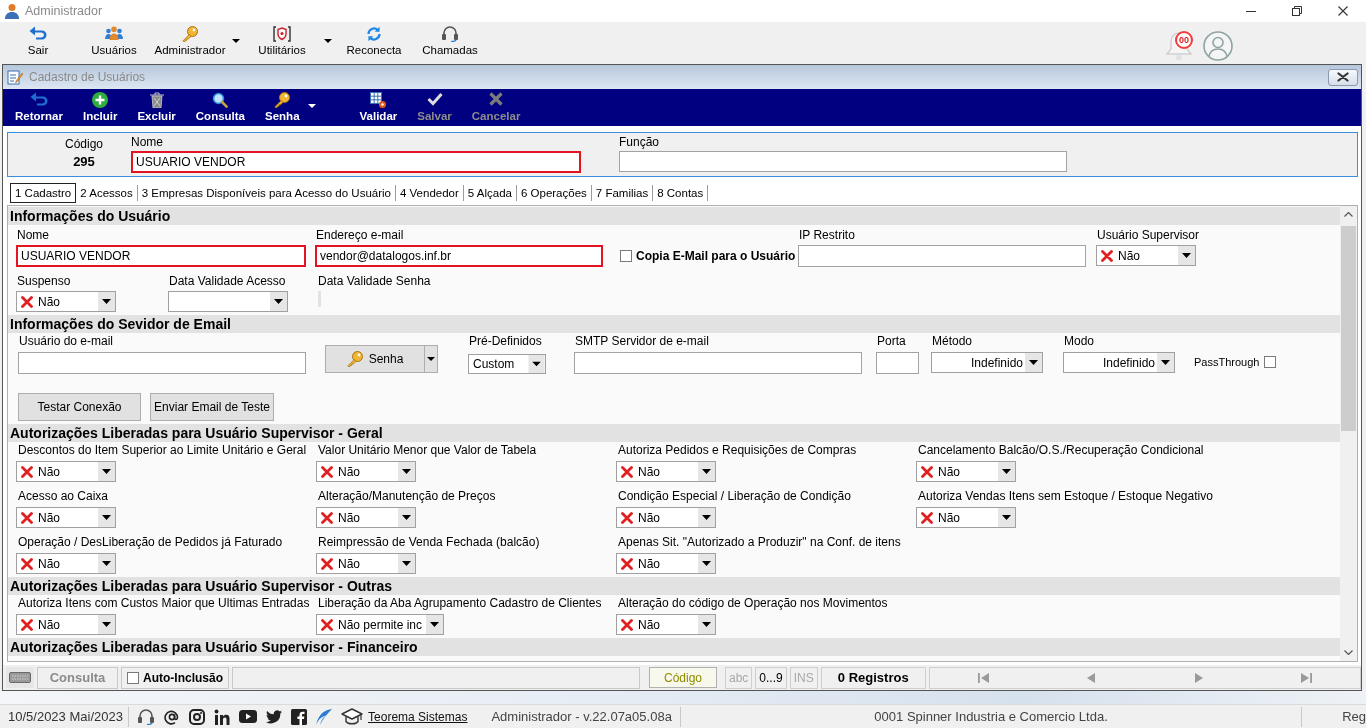 The height and width of the screenshot is (728, 1366). What do you see at coordinates (1348, 214) in the screenshot?
I see `chevron-up-icon` at bounding box center [1348, 214].